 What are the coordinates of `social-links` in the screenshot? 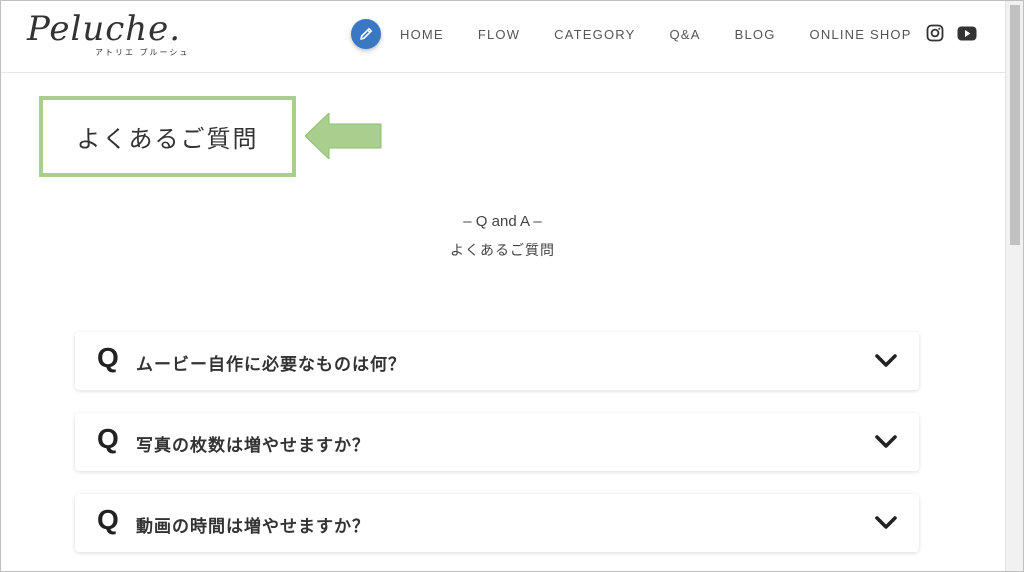 It's located at (957, 33).